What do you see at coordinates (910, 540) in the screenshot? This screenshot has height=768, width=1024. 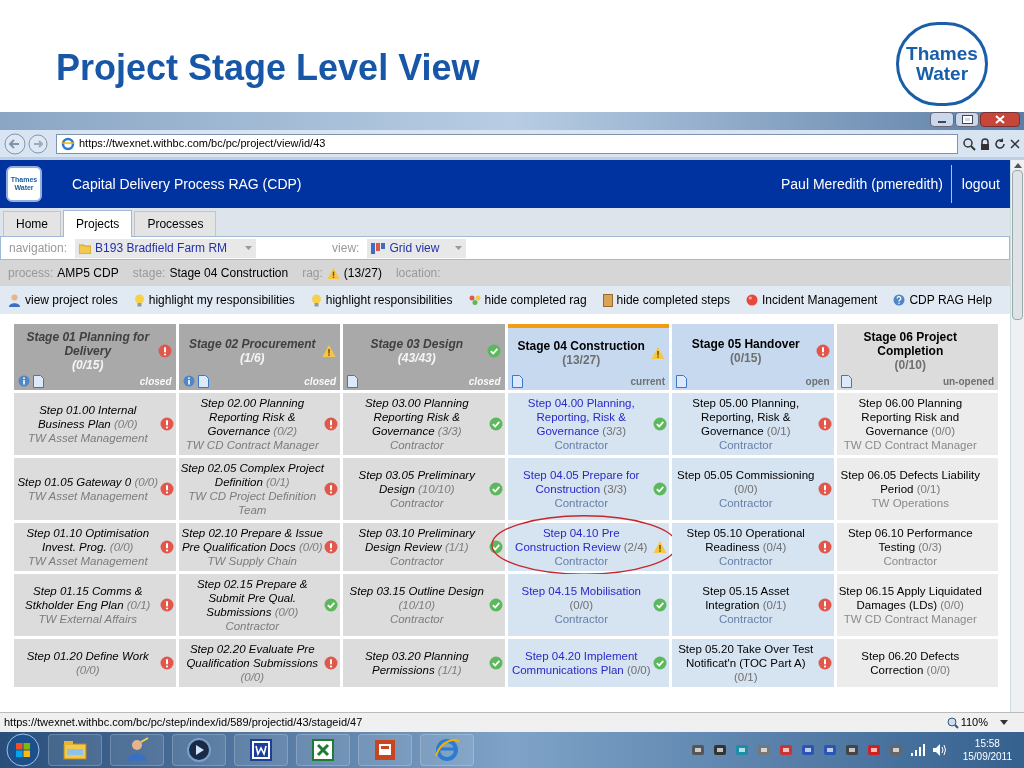 I see `step-title: Step 06.10 Performance Testing (0/3)` at bounding box center [910, 540].